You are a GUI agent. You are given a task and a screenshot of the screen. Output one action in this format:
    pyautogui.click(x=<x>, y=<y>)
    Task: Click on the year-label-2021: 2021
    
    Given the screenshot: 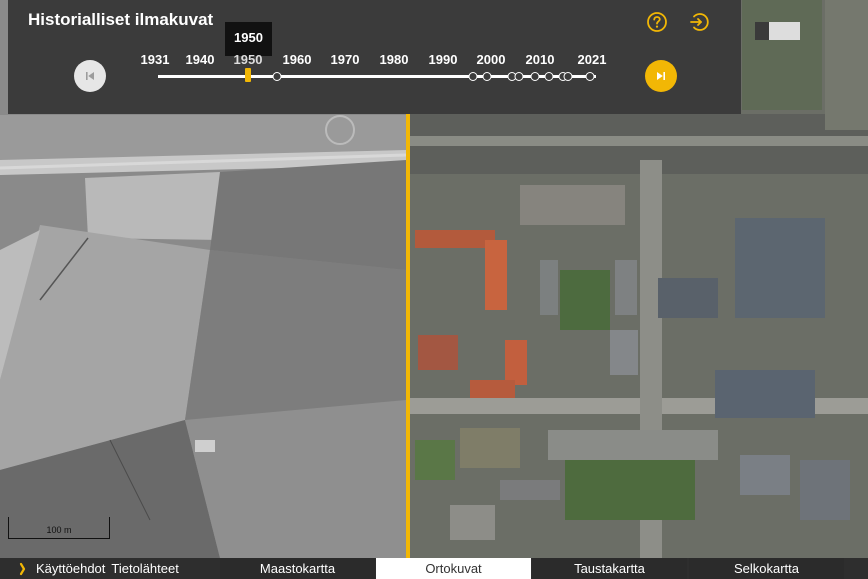 What is the action you would take?
    pyautogui.click(x=592, y=59)
    